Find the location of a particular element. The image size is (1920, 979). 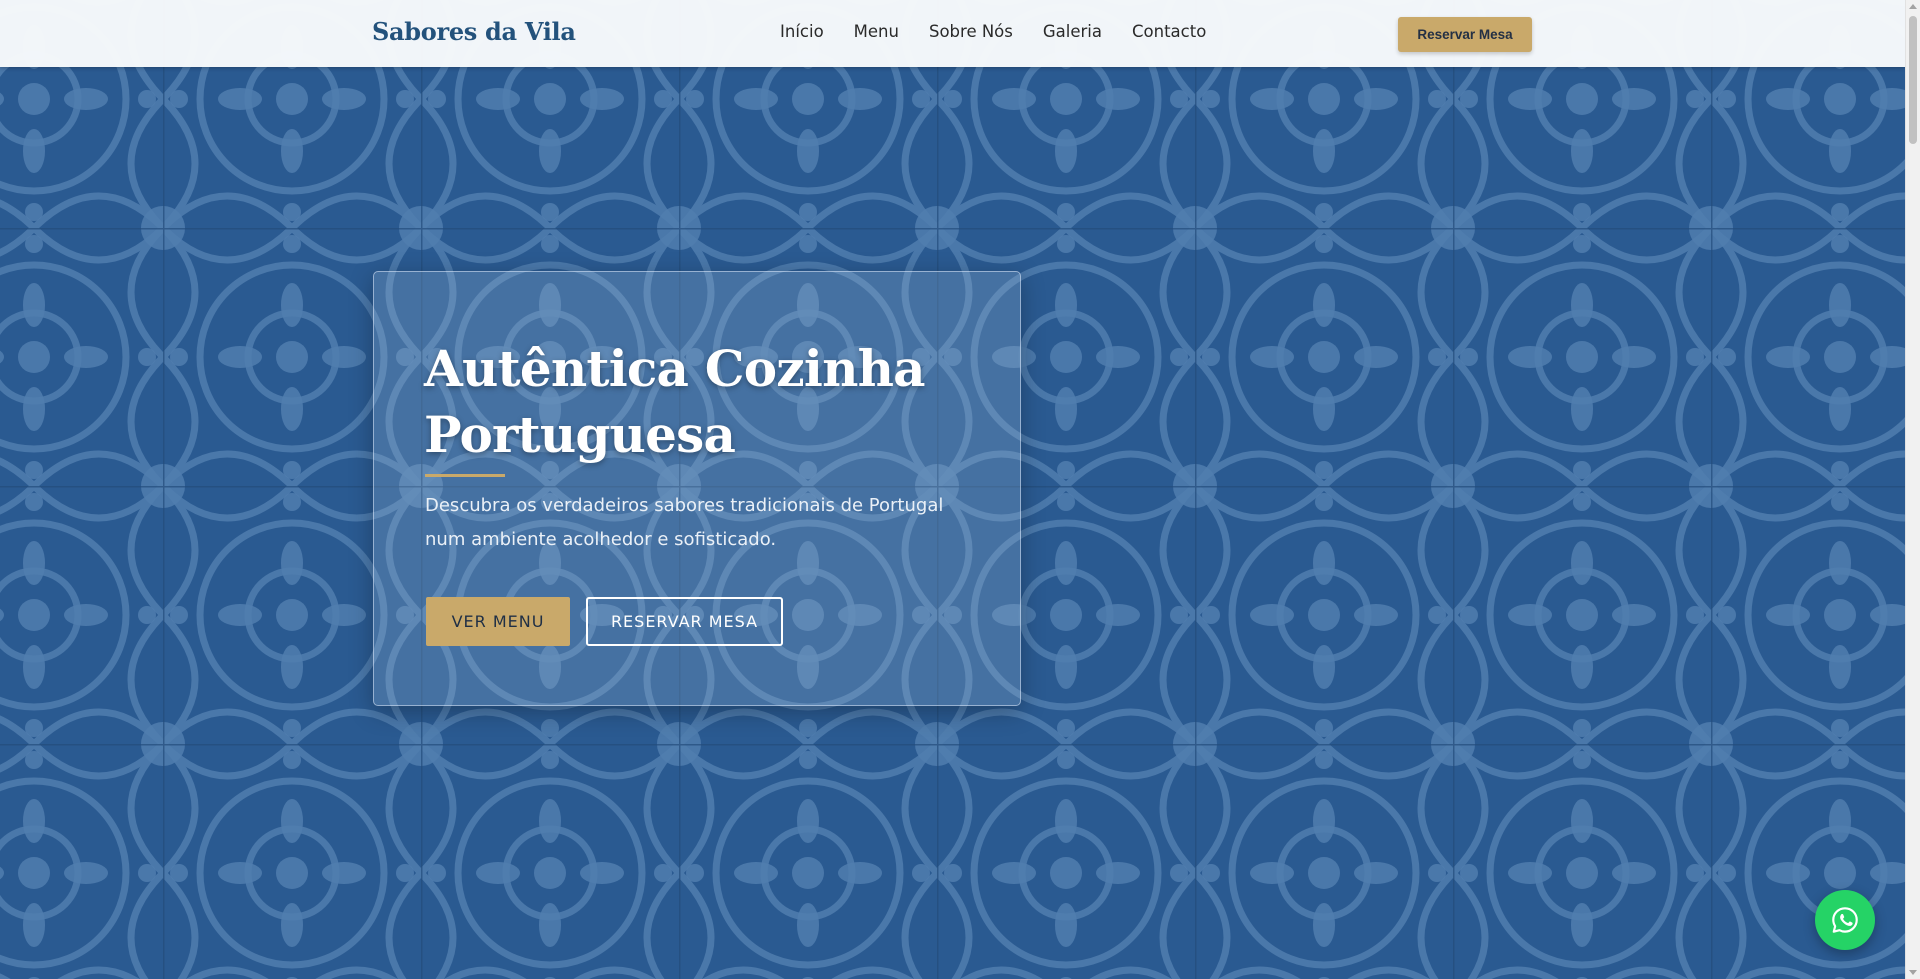

main-nav: Início Menu Sobre Nós Galeria Contacto is located at coordinates (993, 31).